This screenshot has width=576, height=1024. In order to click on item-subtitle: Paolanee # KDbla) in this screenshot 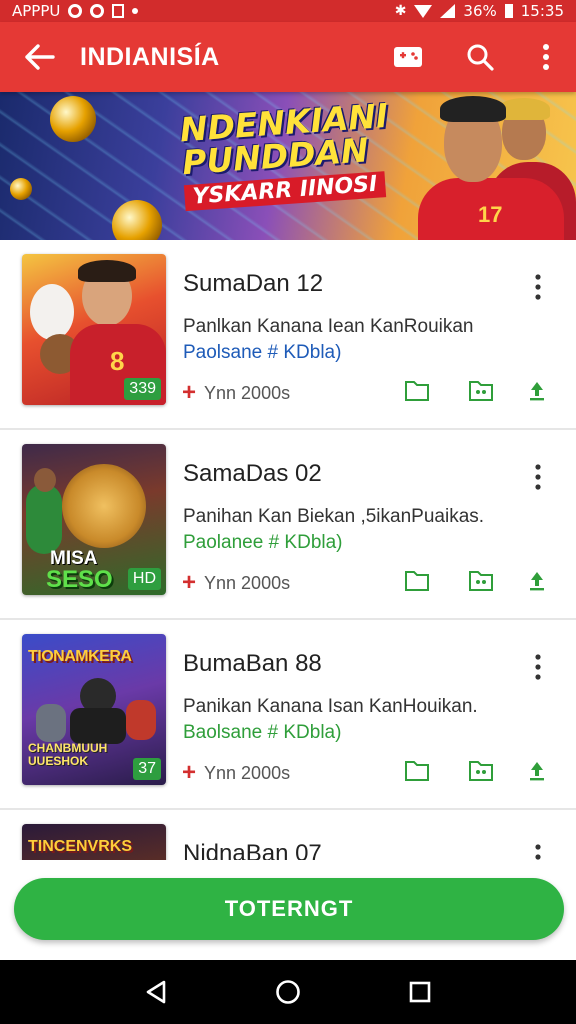, I will do `click(263, 542)`.